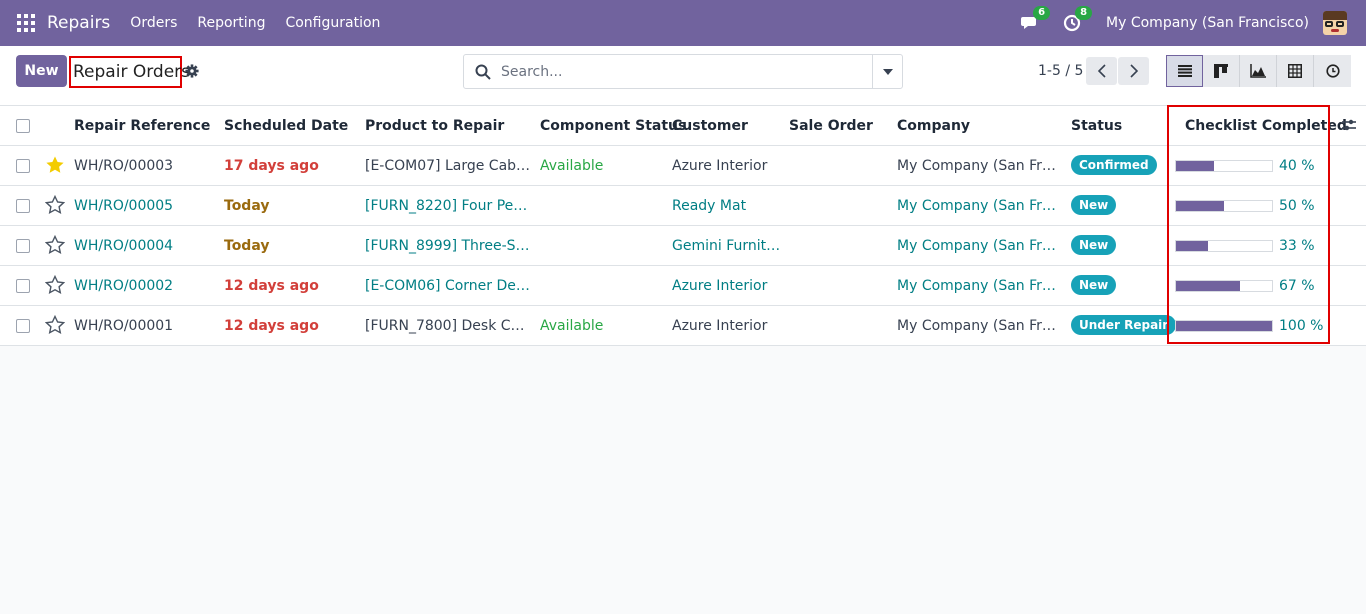  What do you see at coordinates (124, 166) in the screenshot?
I see `cell-reference: WH/RO/00003` at bounding box center [124, 166].